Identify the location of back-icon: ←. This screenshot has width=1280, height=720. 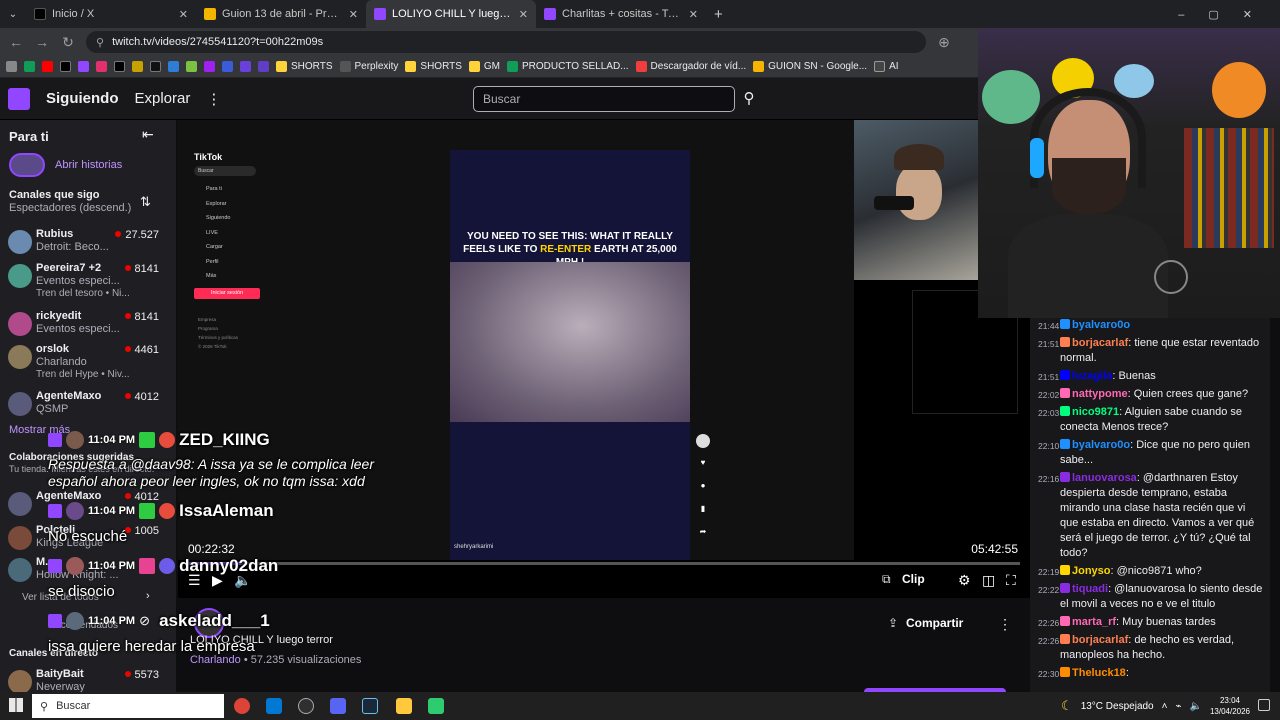
(16, 42).